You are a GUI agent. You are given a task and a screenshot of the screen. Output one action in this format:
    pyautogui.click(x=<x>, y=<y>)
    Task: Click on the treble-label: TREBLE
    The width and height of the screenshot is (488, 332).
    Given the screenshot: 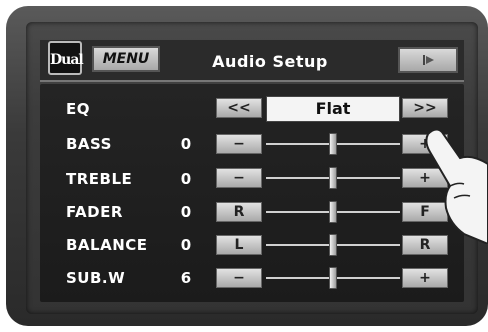 What is the action you would take?
    pyautogui.click(x=99, y=179)
    